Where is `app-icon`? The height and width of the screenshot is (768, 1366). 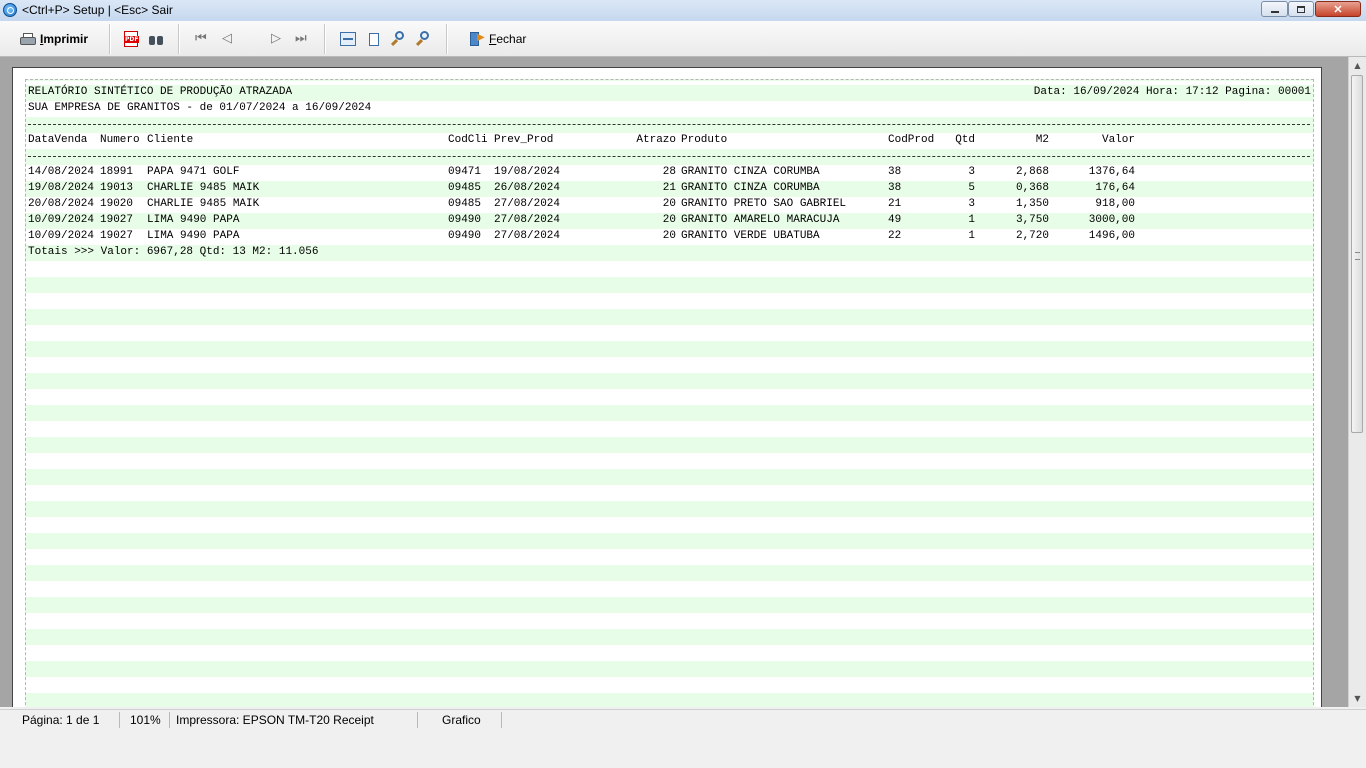 app-icon is located at coordinates (10, 10).